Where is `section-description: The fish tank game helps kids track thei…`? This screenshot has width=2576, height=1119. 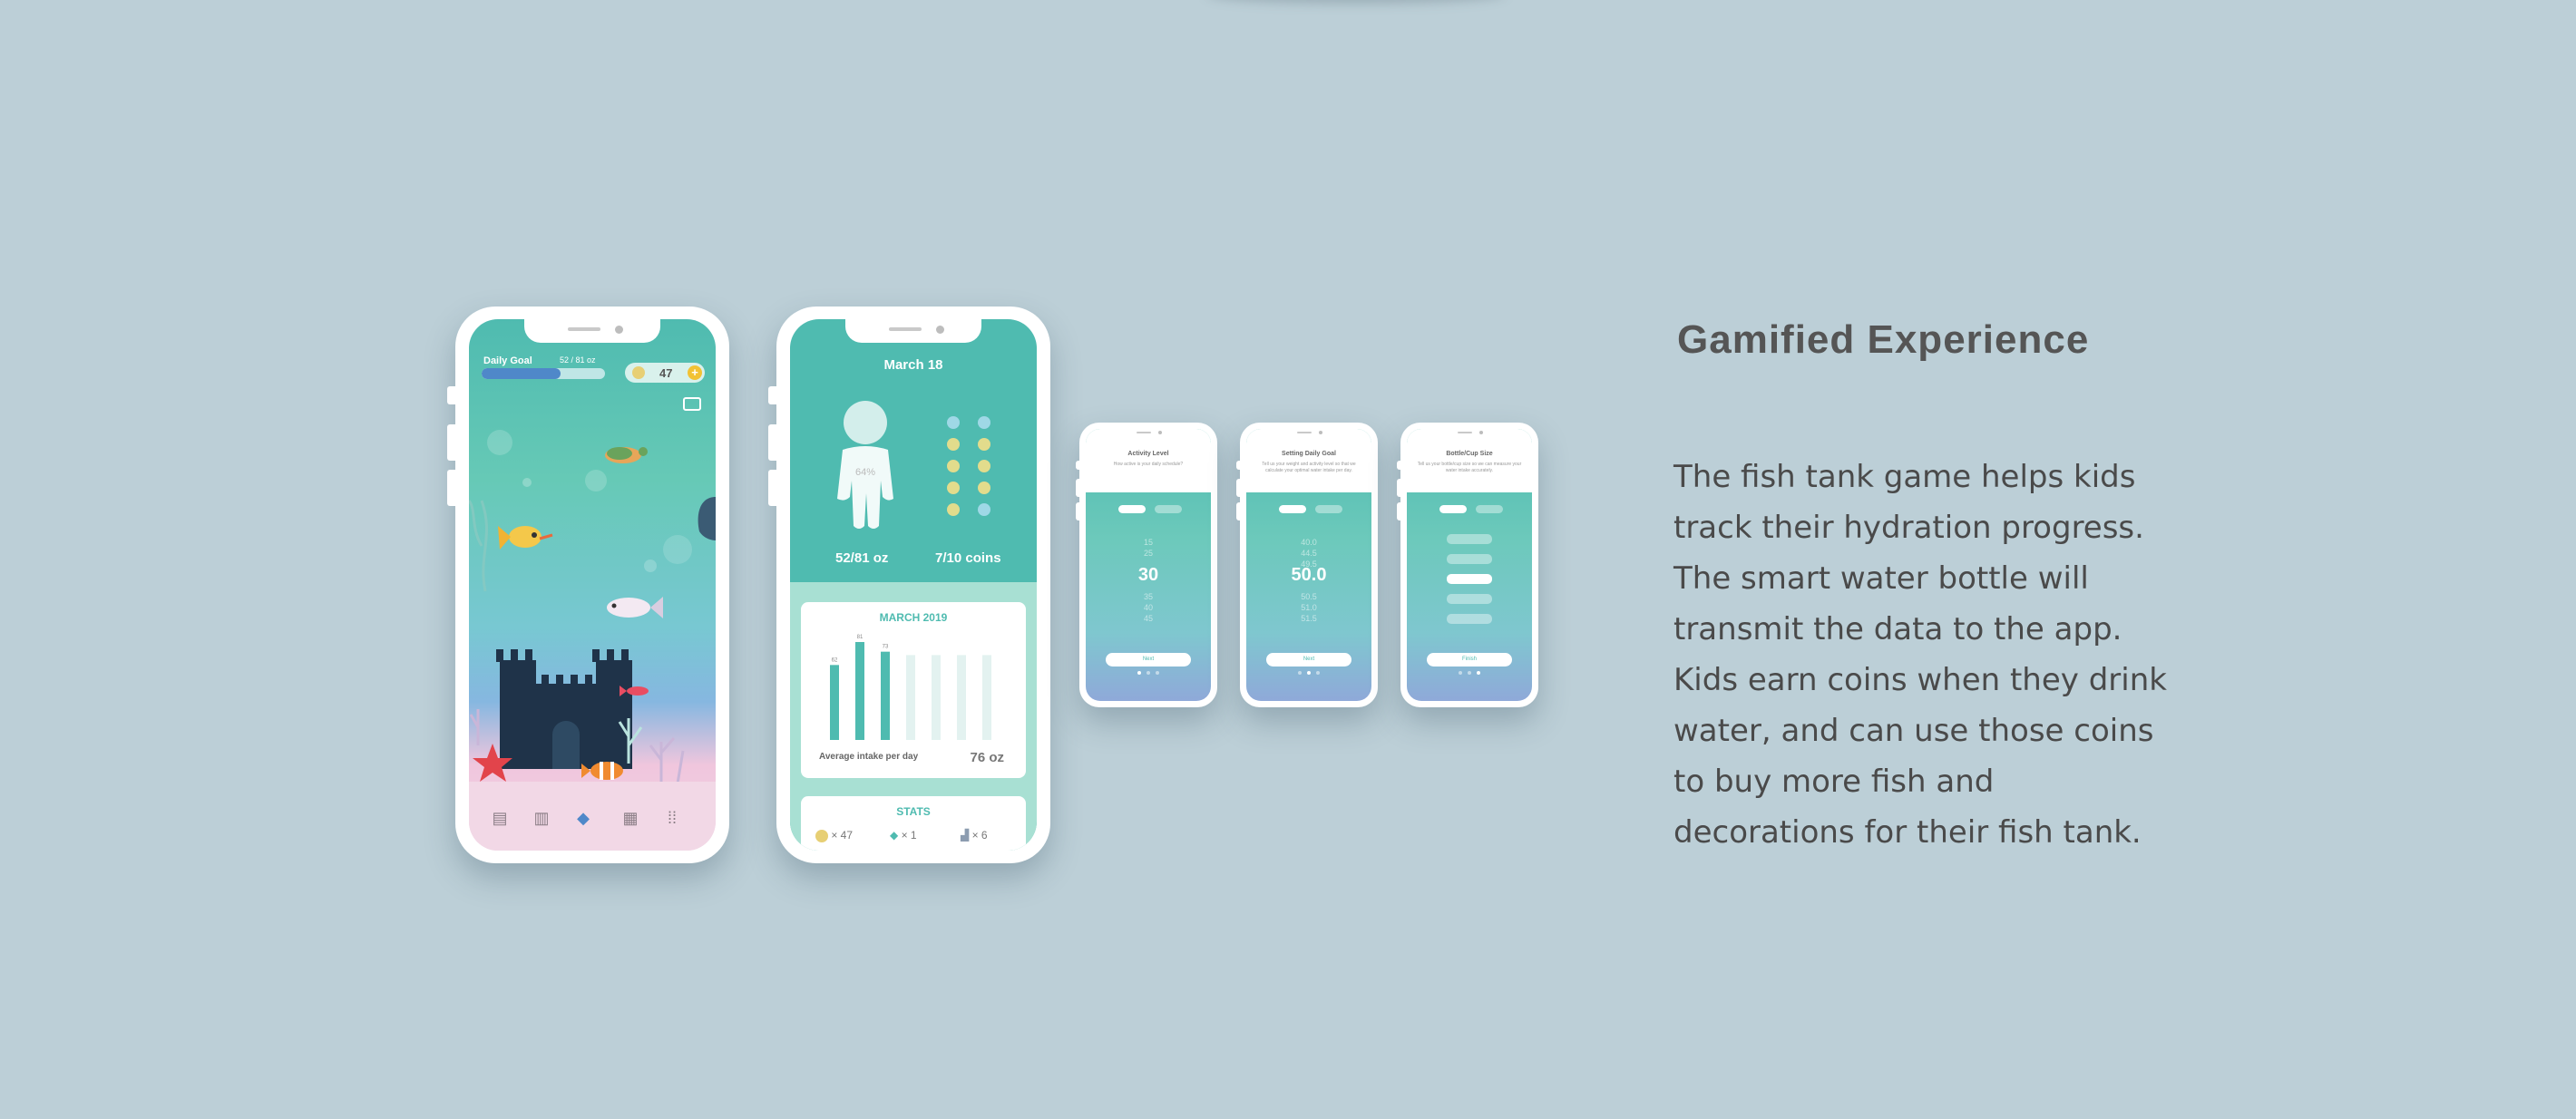
section-description: The fish tank game helps kids track thei… is located at coordinates (1920, 655).